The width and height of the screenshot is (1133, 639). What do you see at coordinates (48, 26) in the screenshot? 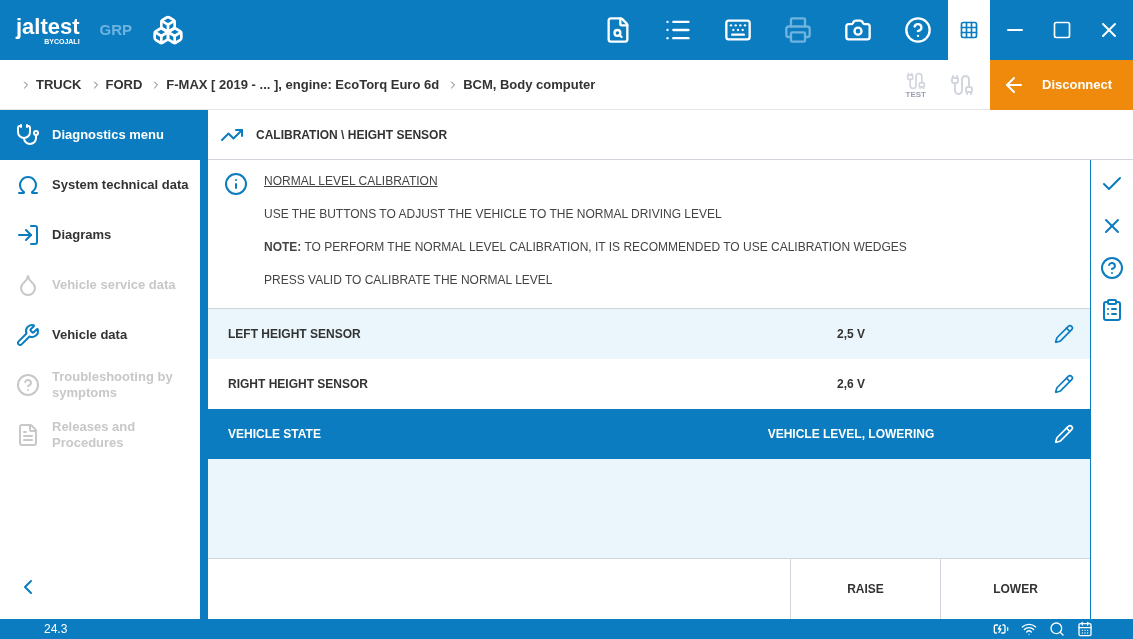
I see `logo: jaltest` at bounding box center [48, 26].